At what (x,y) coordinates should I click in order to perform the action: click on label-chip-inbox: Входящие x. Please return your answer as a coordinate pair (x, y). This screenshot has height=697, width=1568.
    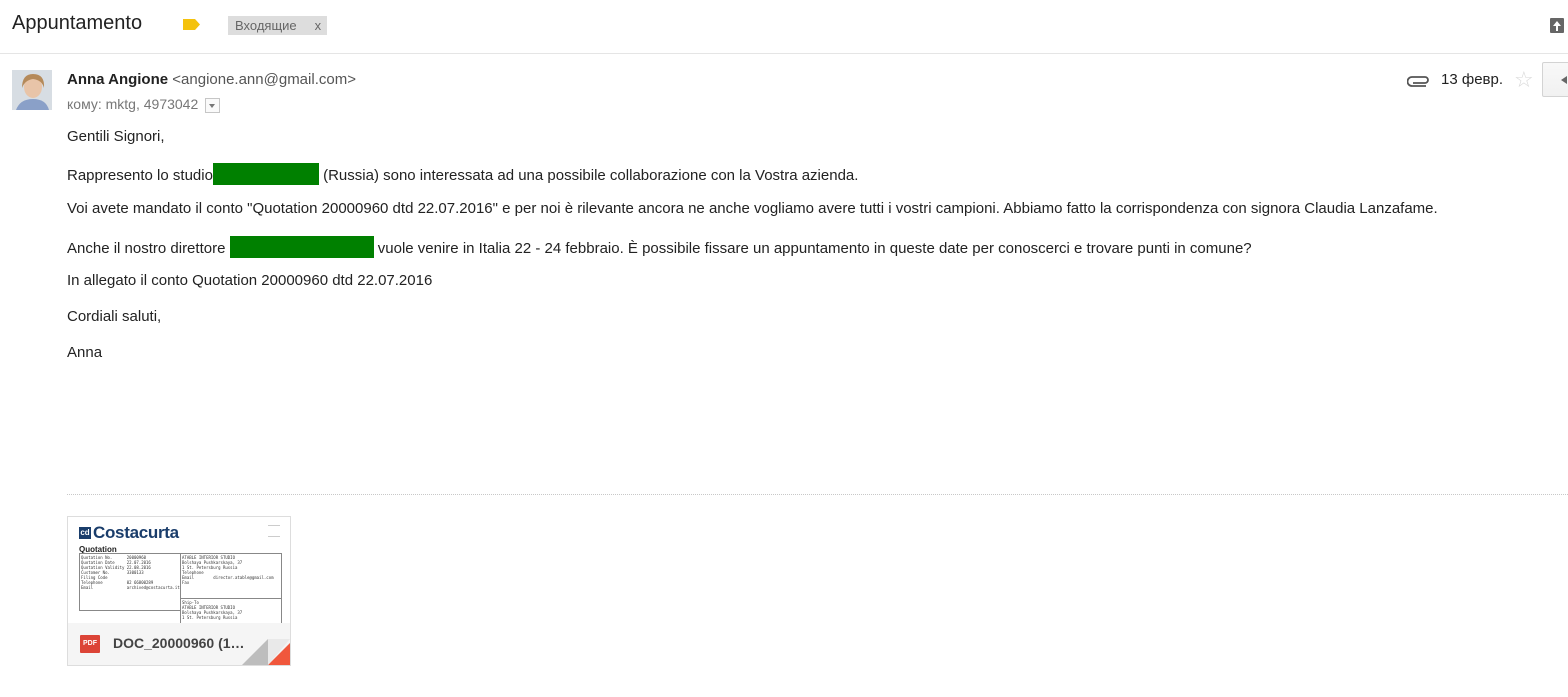
    Looking at the image, I should click on (278, 25).